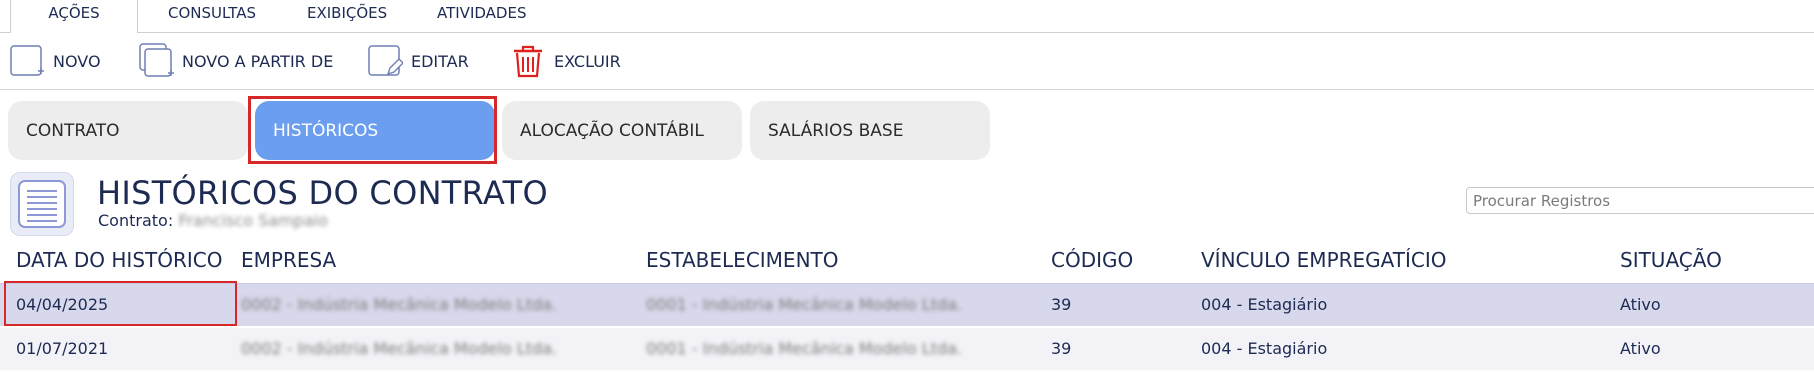 The height and width of the screenshot is (389, 1814). Describe the element at coordinates (440, 61) in the screenshot. I see `editar-label: EDITAR` at that location.